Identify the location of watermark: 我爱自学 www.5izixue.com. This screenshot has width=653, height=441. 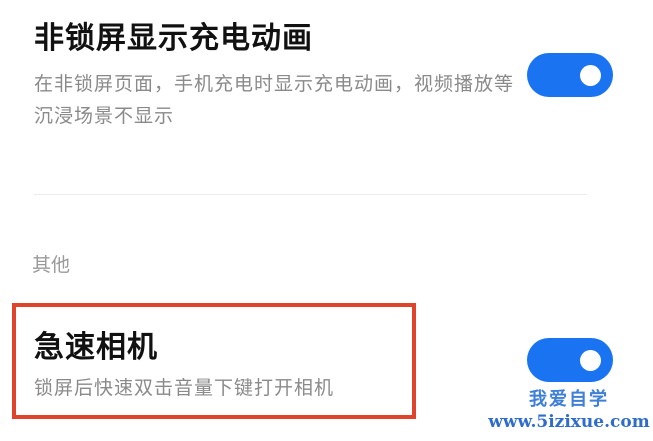
(569, 412).